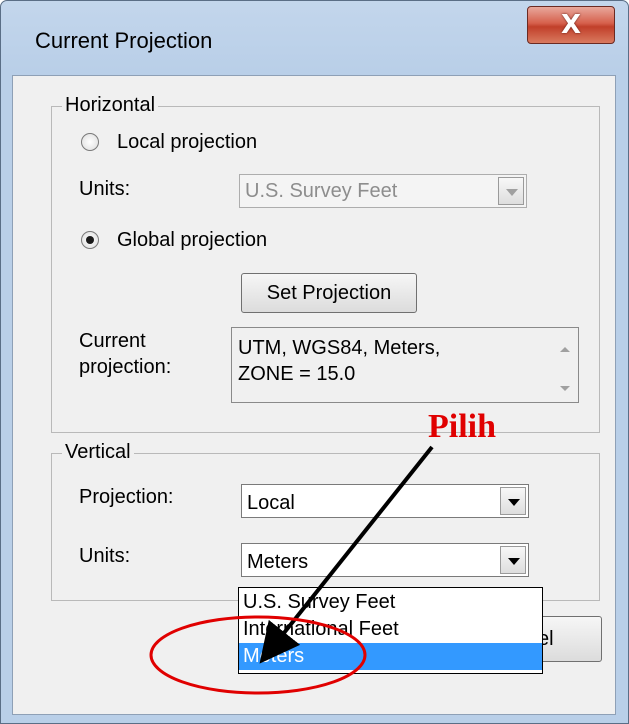 The height and width of the screenshot is (724, 629). Describe the element at coordinates (192, 240) in the screenshot. I see `global-projection-label: Global projection` at that location.